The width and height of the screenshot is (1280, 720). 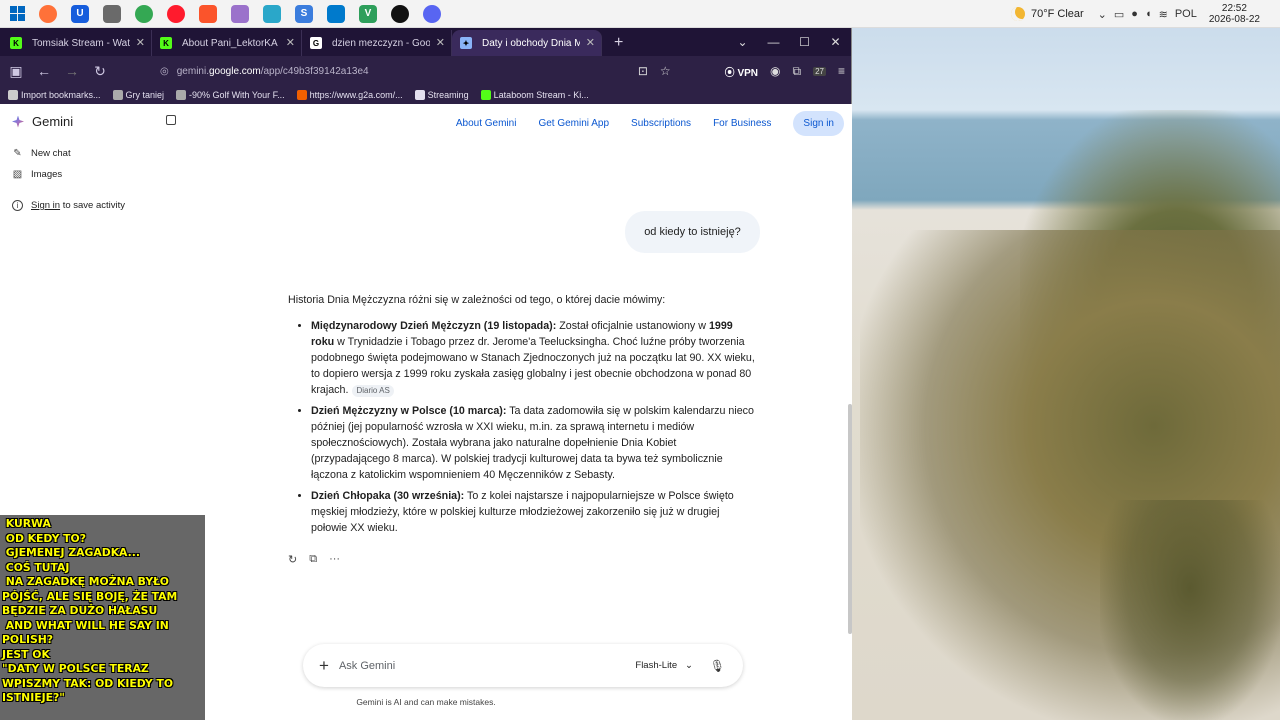 What do you see at coordinates (68, 205) in the screenshot?
I see `signin-prompt: i Sign in to save activity` at bounding box center [68, 205].